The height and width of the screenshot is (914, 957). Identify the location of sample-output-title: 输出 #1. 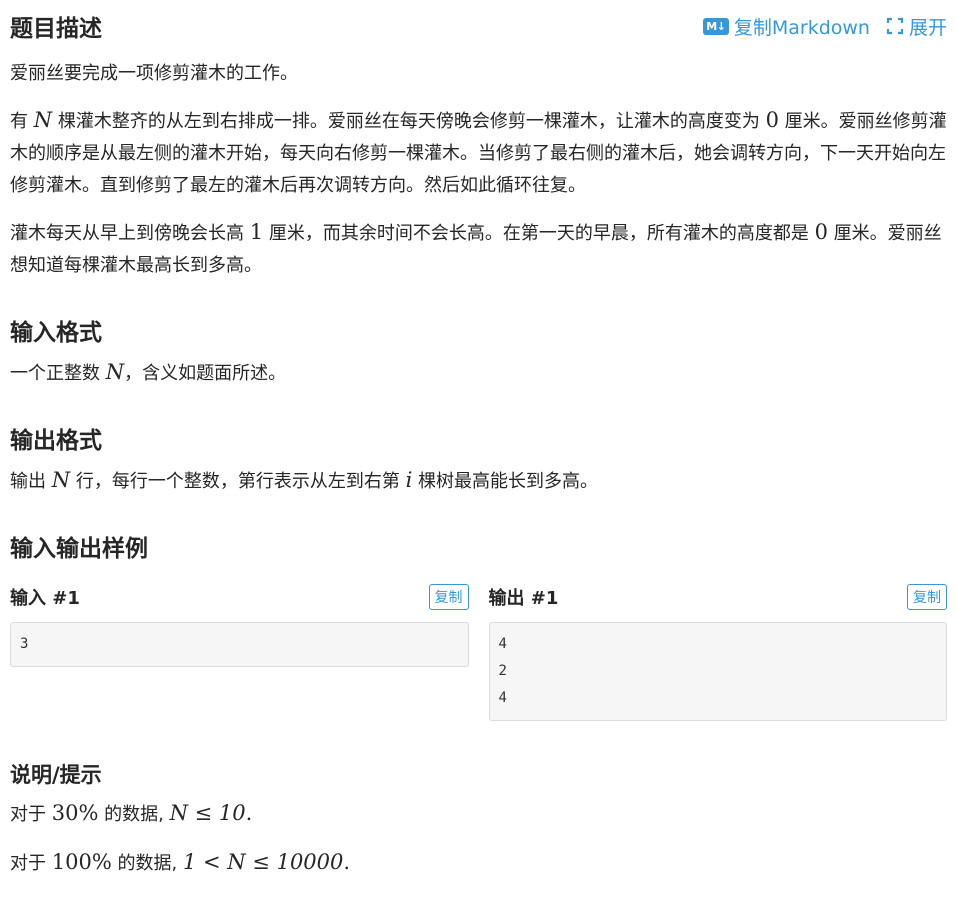
(523, 598).